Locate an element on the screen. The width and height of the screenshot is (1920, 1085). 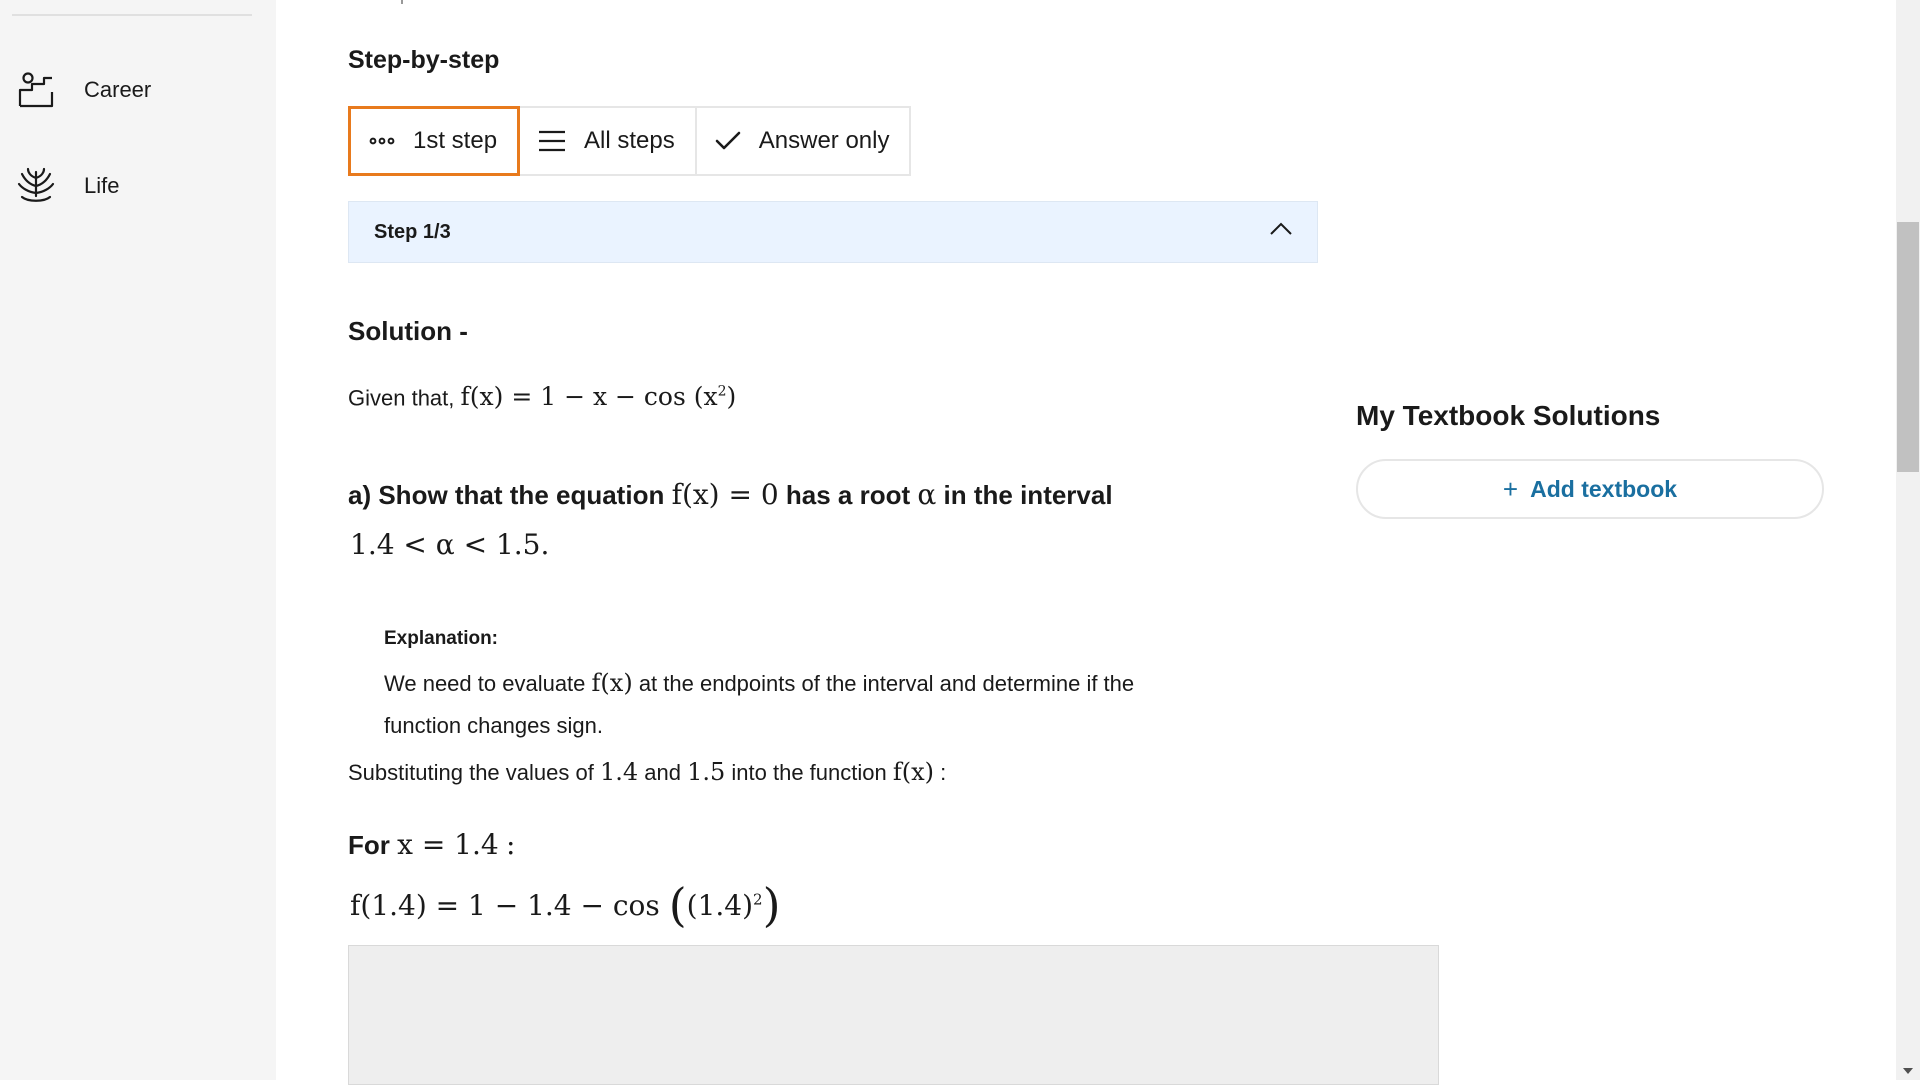
substitution-pre: Substituting the values of is located at coordinates (471, 772).